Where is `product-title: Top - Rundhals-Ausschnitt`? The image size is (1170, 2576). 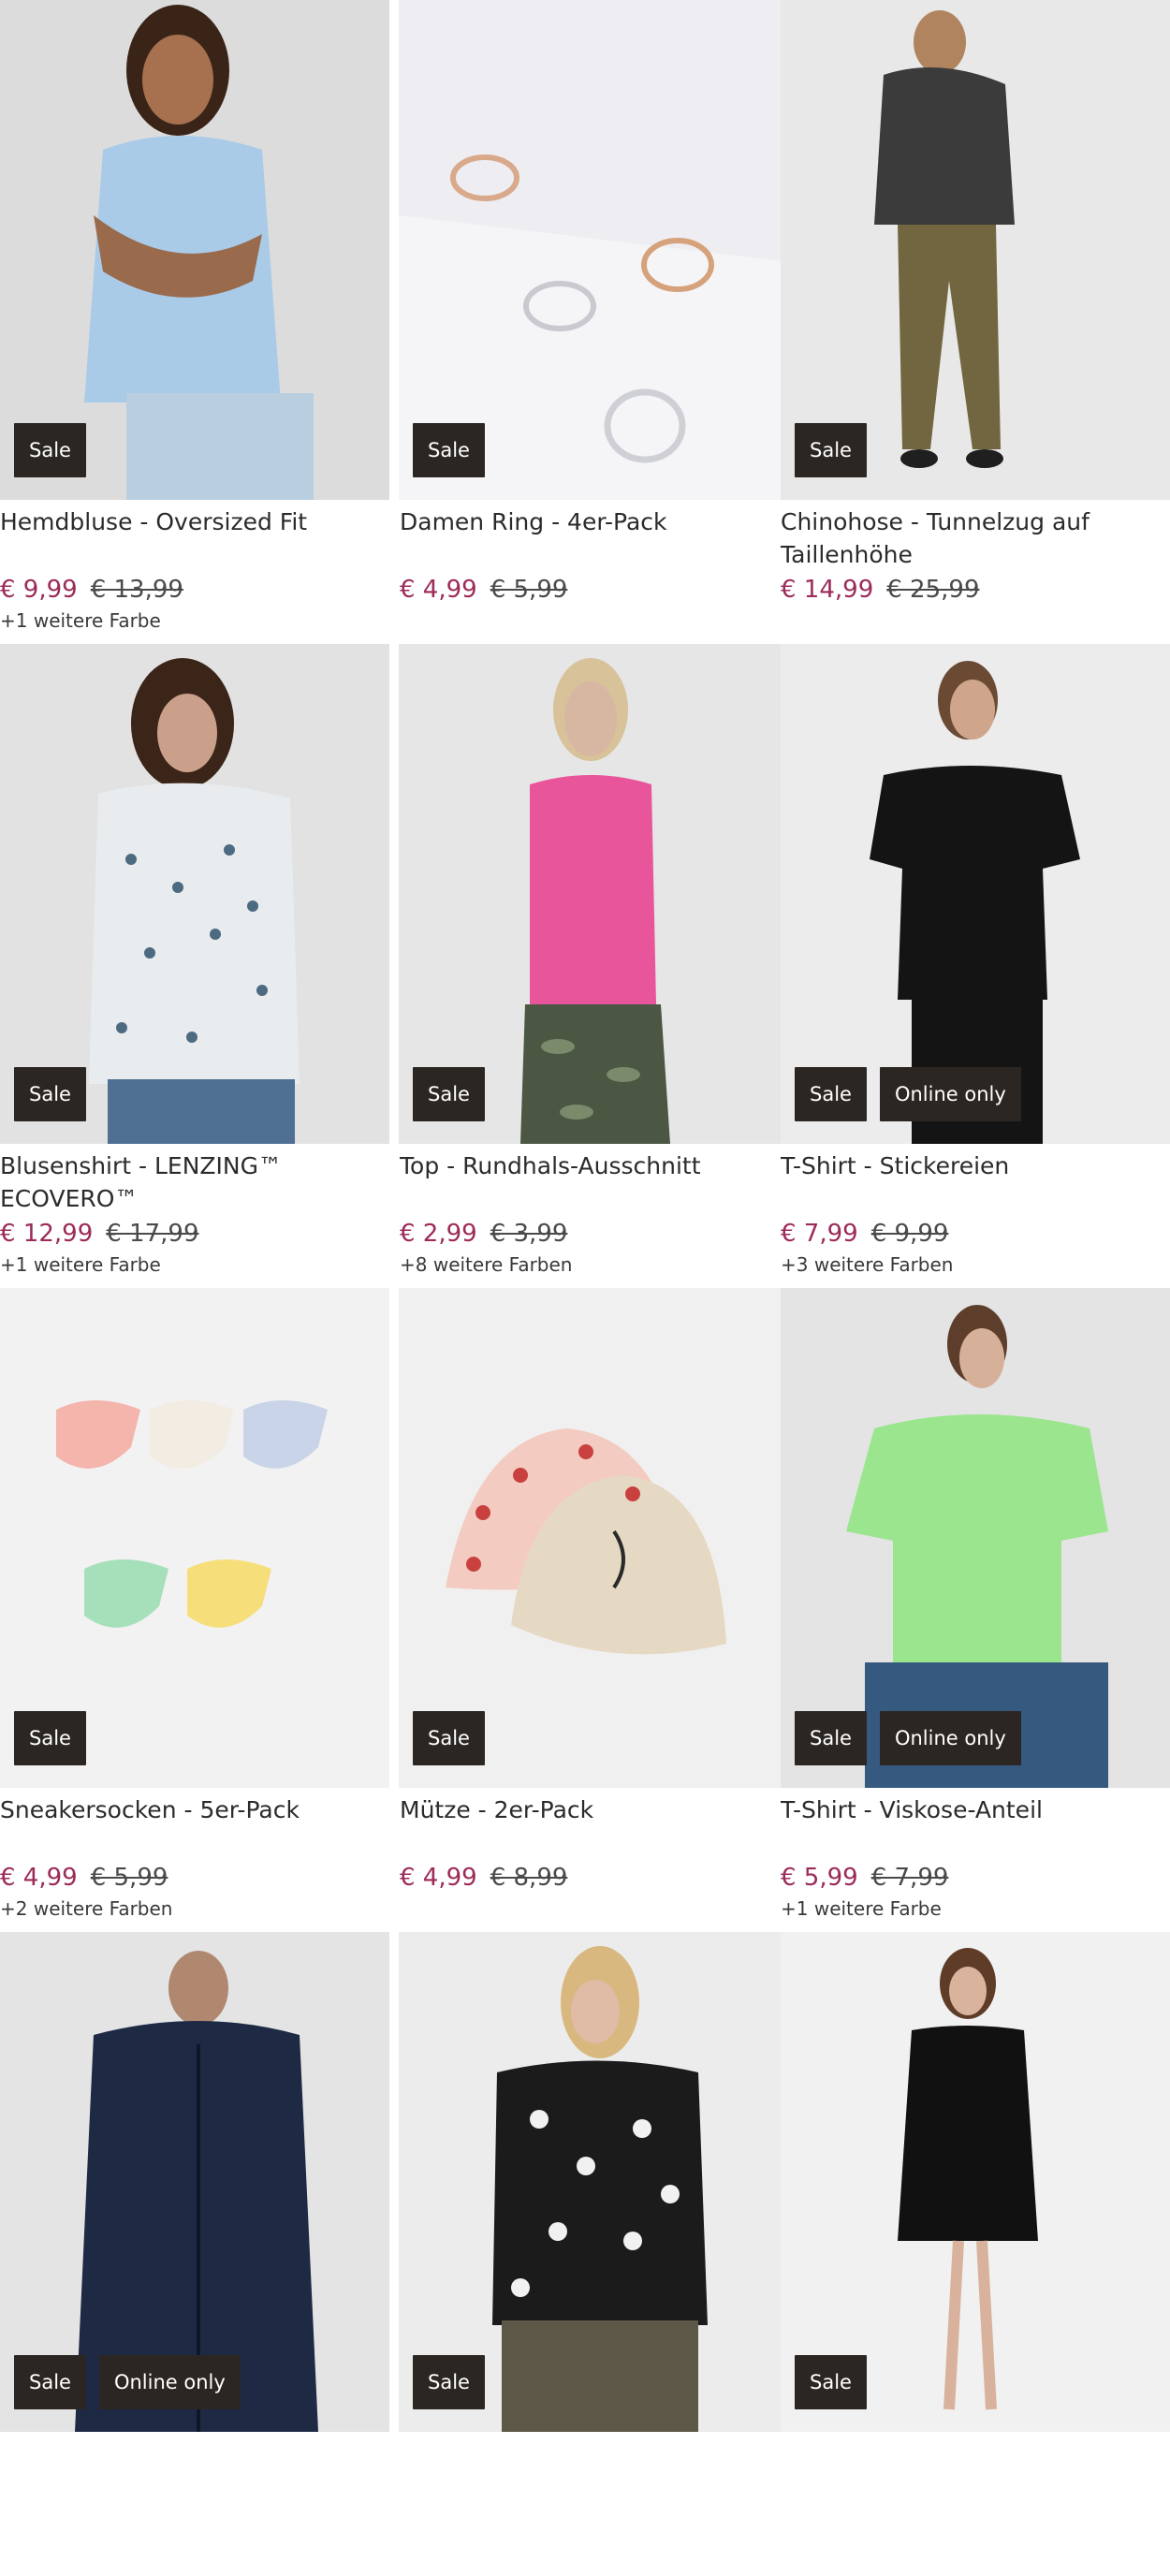 product-title: Top - Rundhals-Ausschnitt is located at coordinates (585, 1183).